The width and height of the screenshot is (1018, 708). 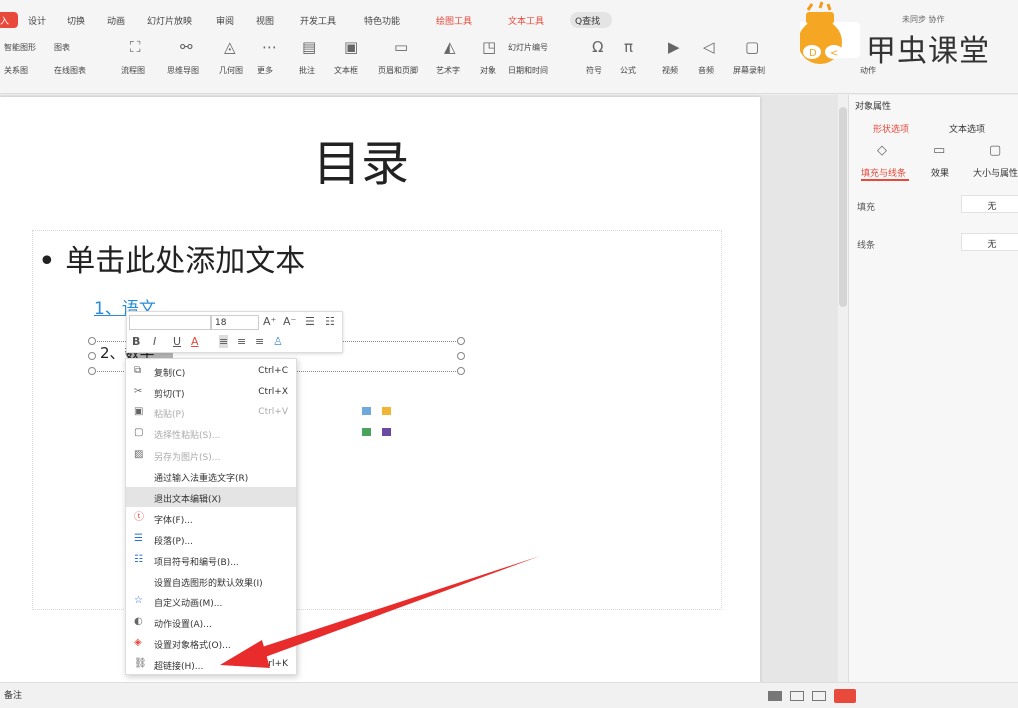 I want to click on fill-label: 填充, so click(x=866, y=206).